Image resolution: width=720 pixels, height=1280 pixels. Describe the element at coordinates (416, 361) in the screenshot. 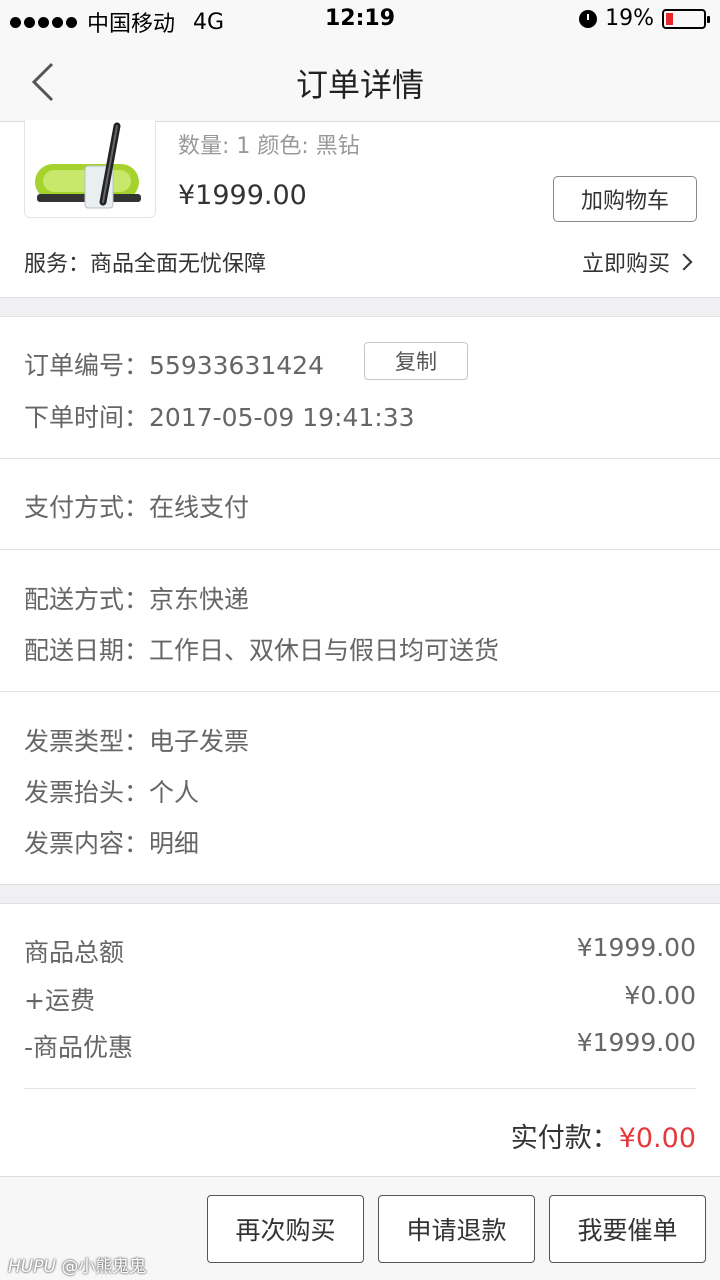

I see `copy-button: 复制` at that location.